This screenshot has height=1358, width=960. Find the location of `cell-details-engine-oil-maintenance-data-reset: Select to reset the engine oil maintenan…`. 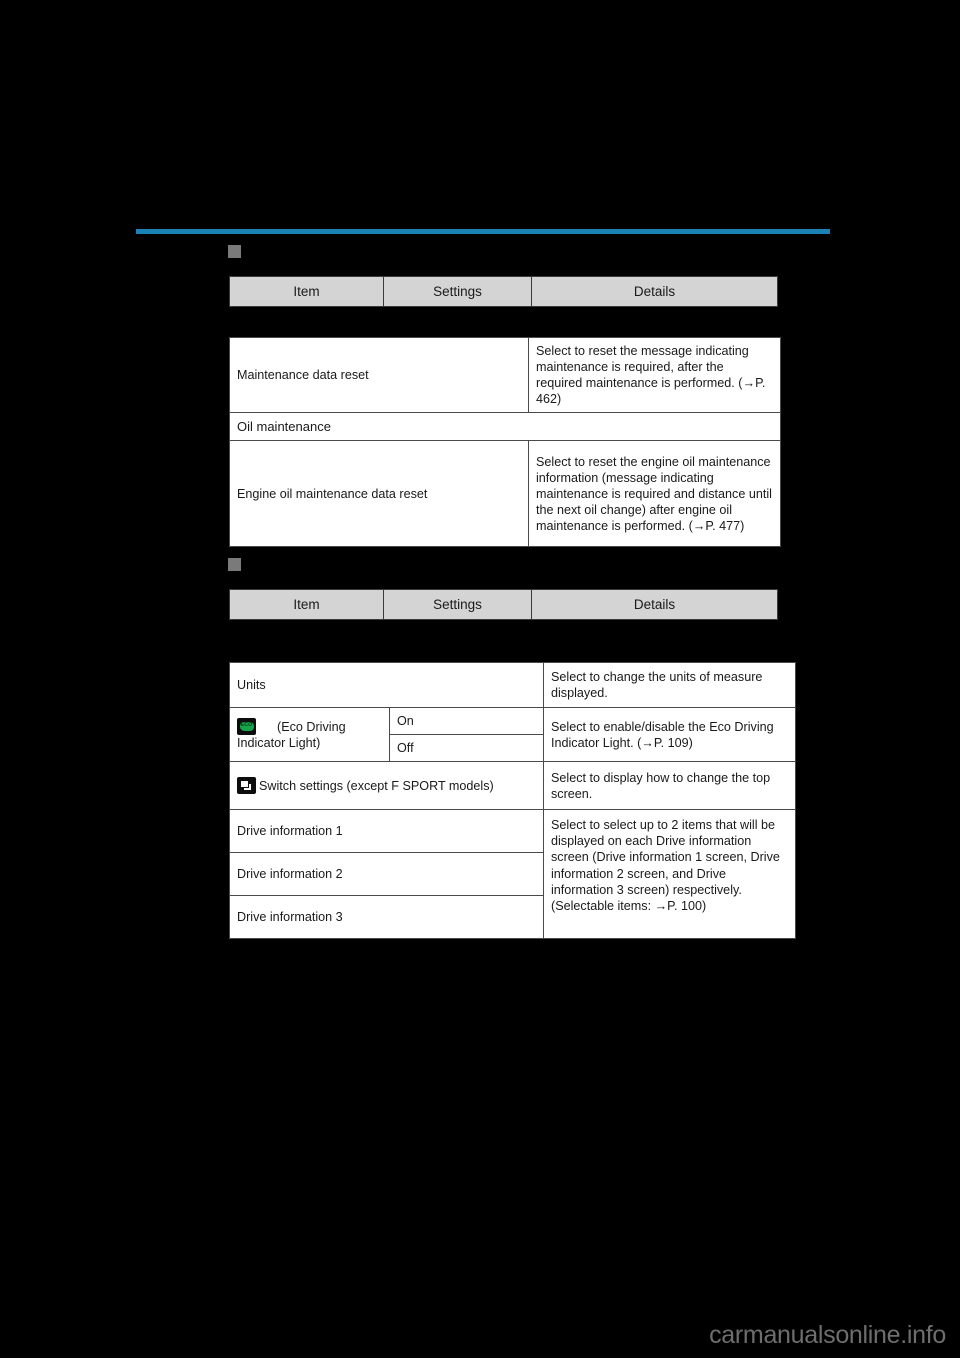

cell-details-engine-oil-maintenance-data-reset: Select to reset the engine oil maintenan… is located at coordinates (654, 494).